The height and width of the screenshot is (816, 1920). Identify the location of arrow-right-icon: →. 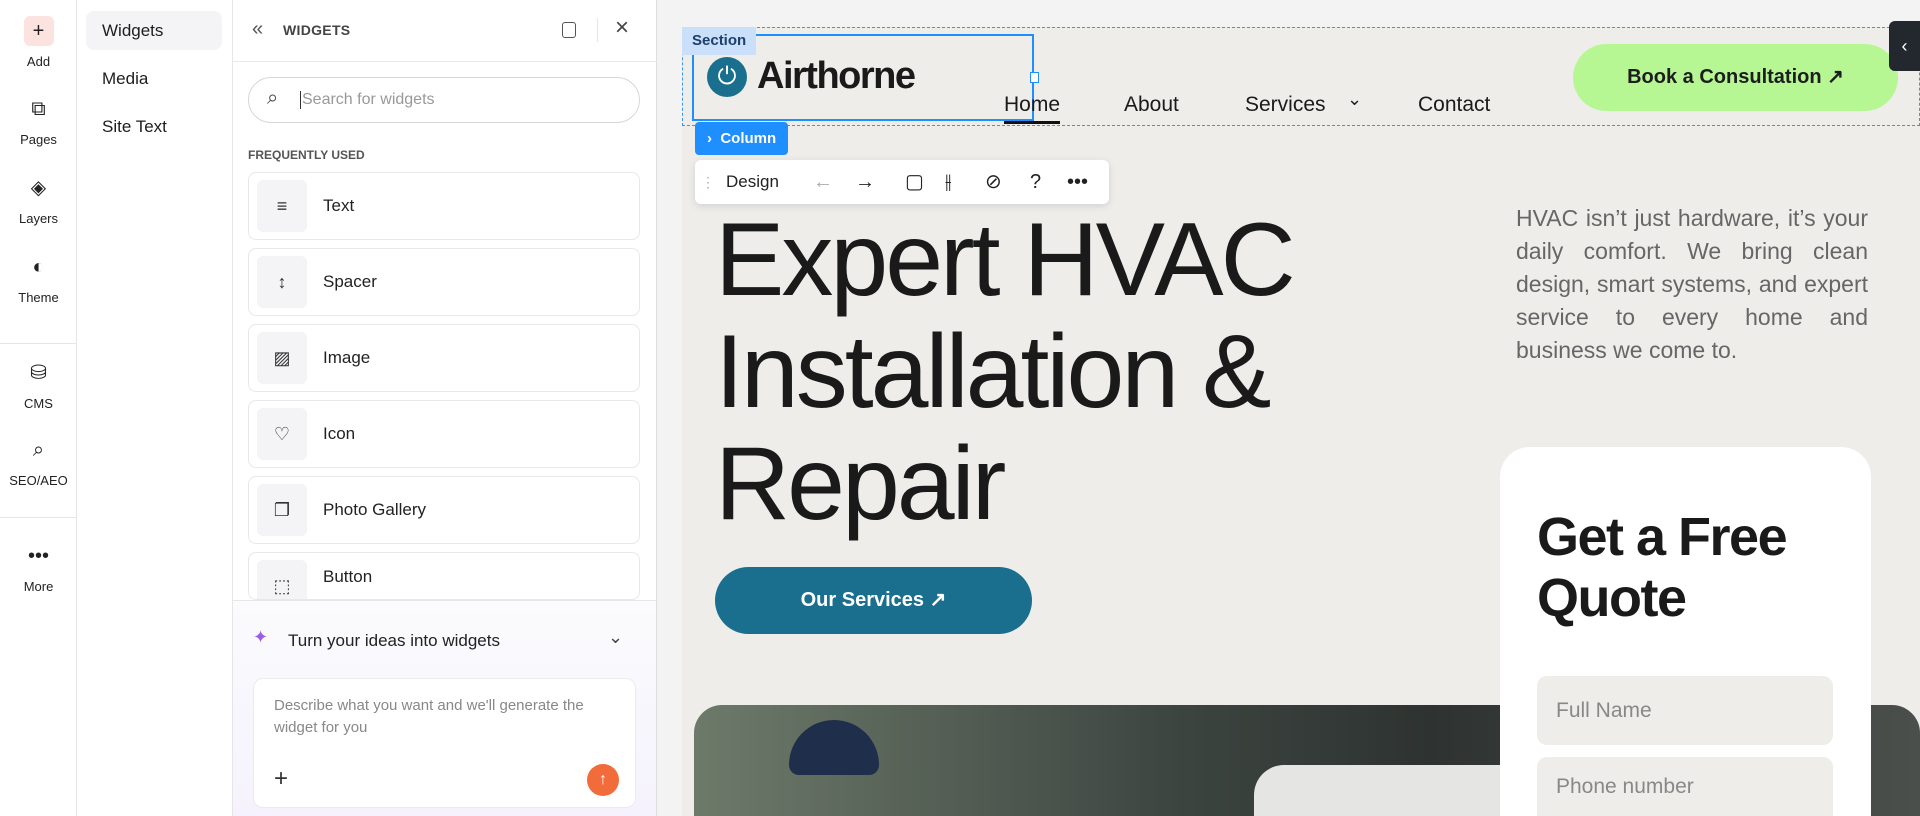
(865, 182).